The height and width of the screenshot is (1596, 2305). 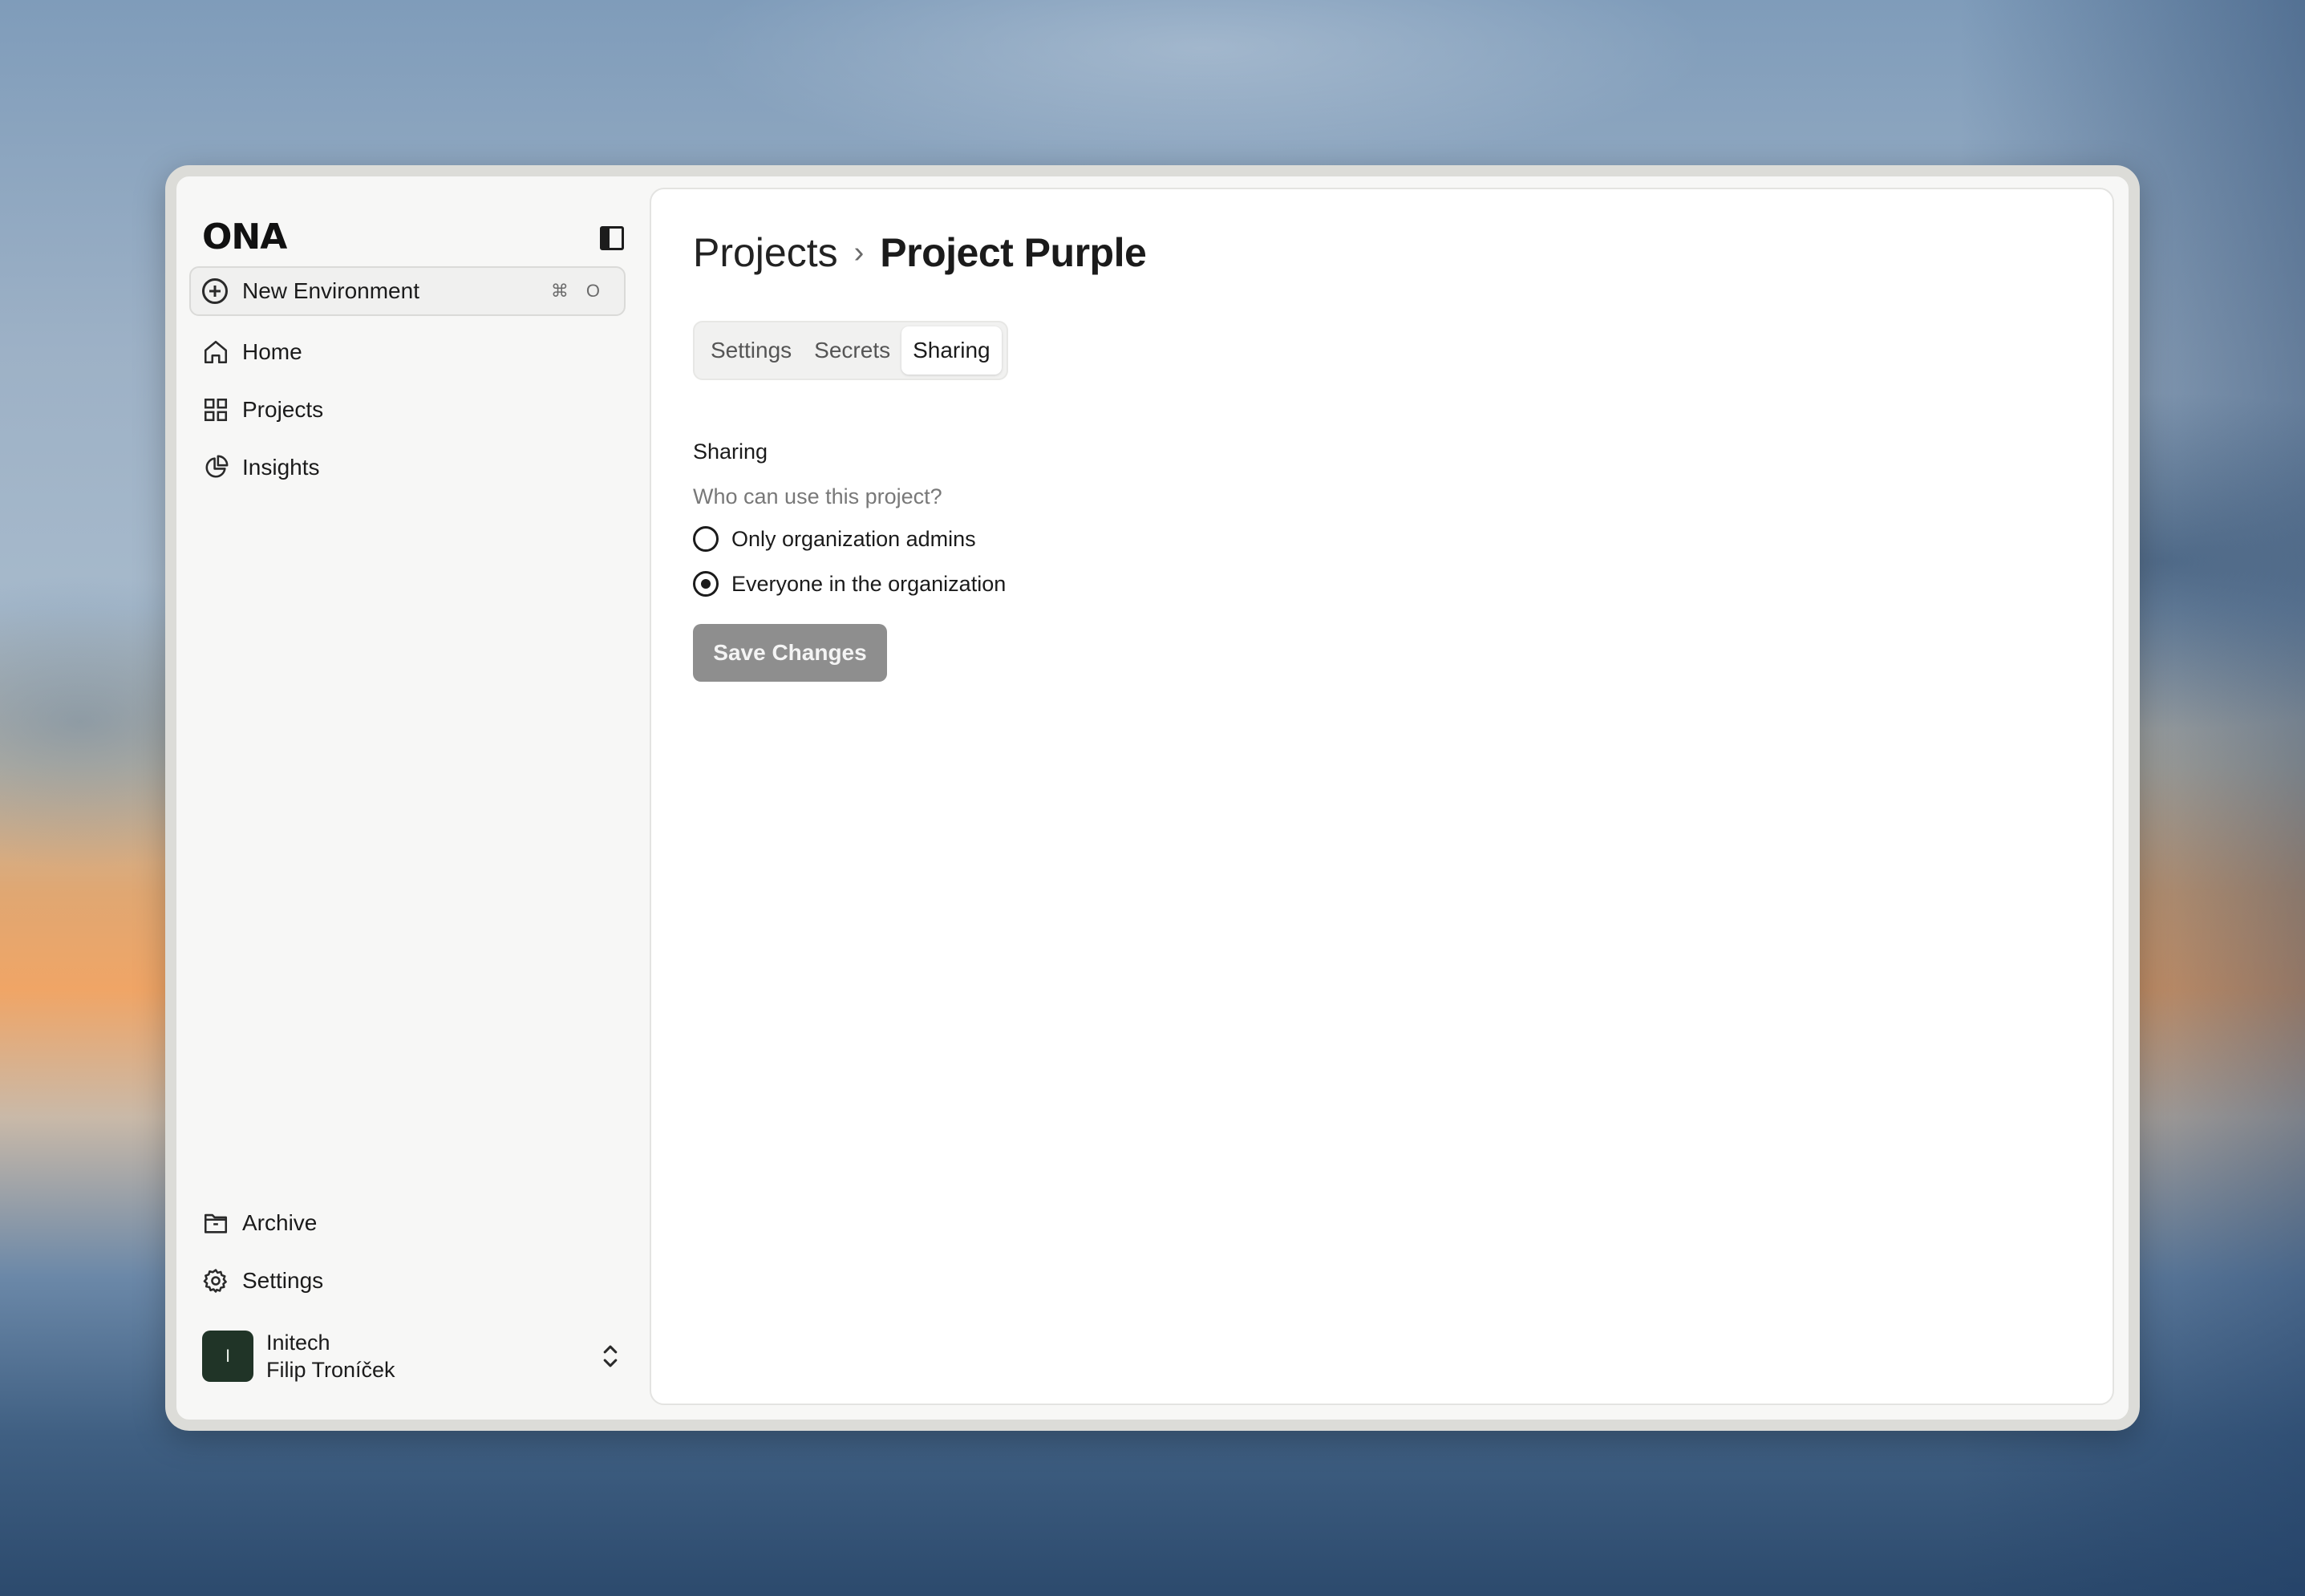 What do you see at coordinates (281, 468) in the screenshot?
I see `sidebar-item-label: Insights` at bounding box center [281, 468].